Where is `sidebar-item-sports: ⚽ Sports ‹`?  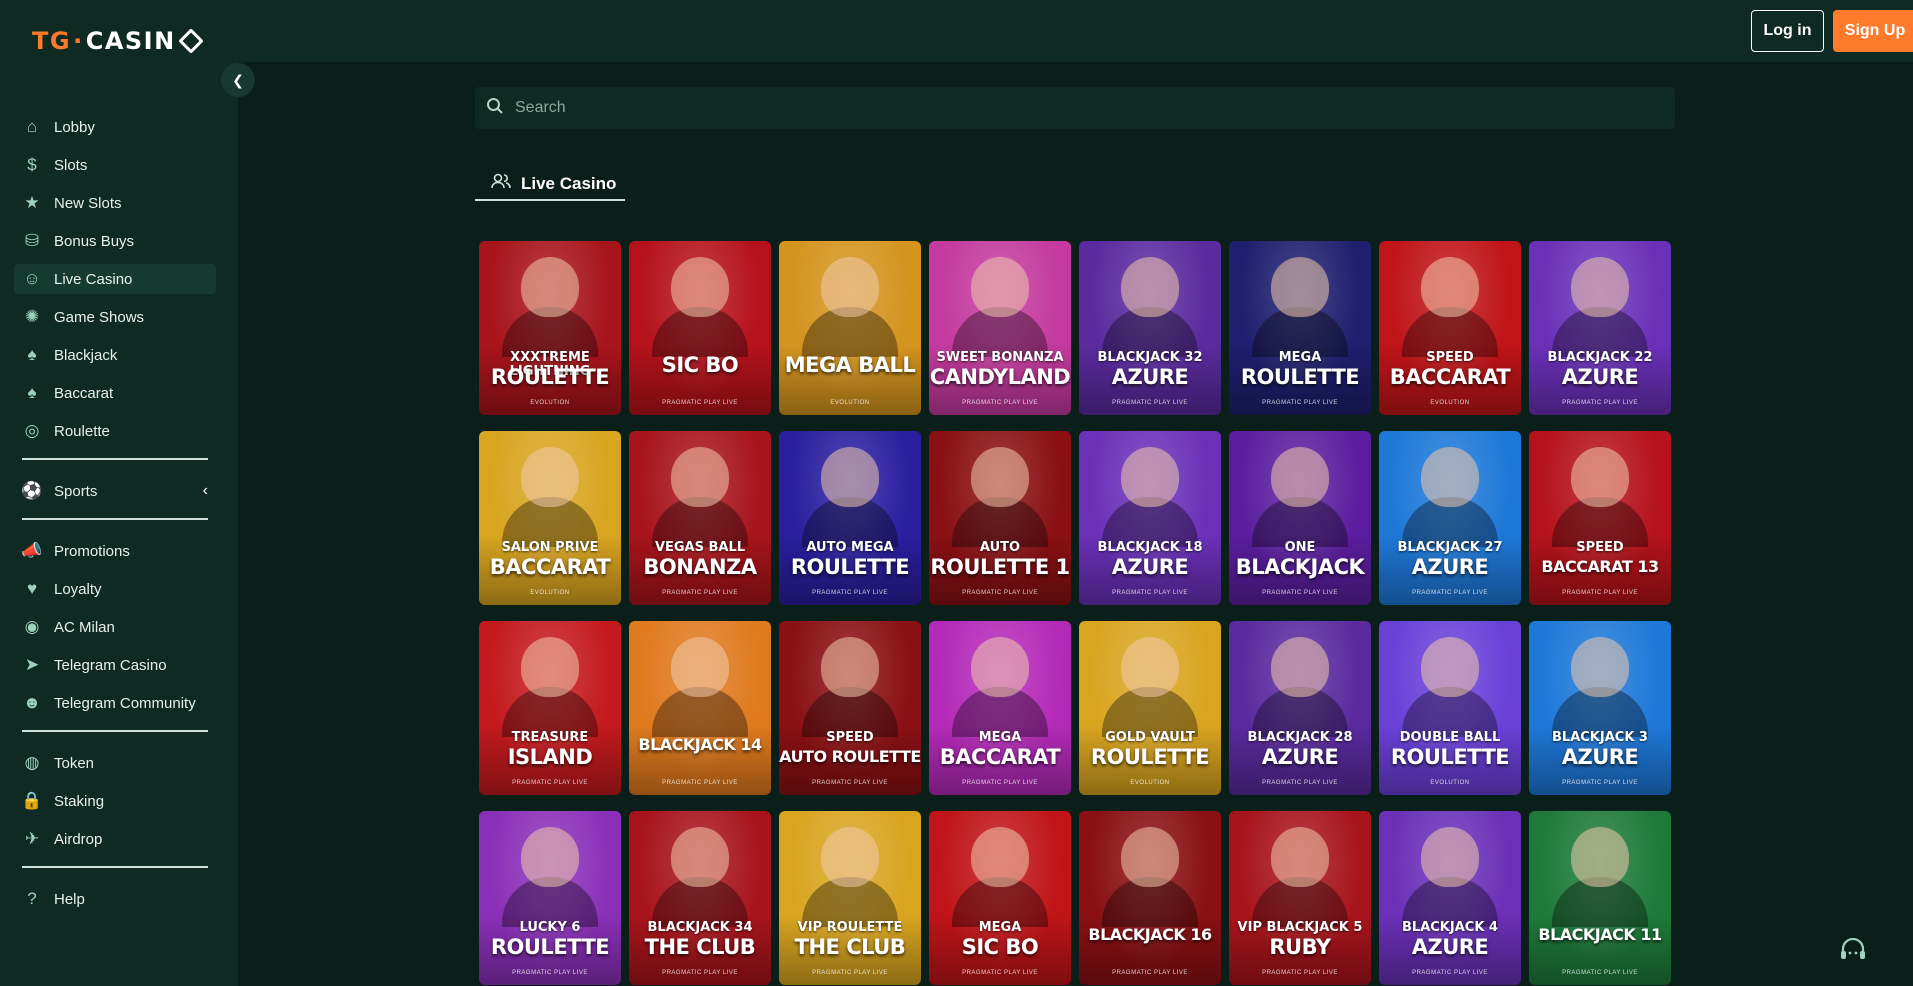 sidebar-item-sports: ⚽ Sports ‹ is located at coordinates (115, 491).